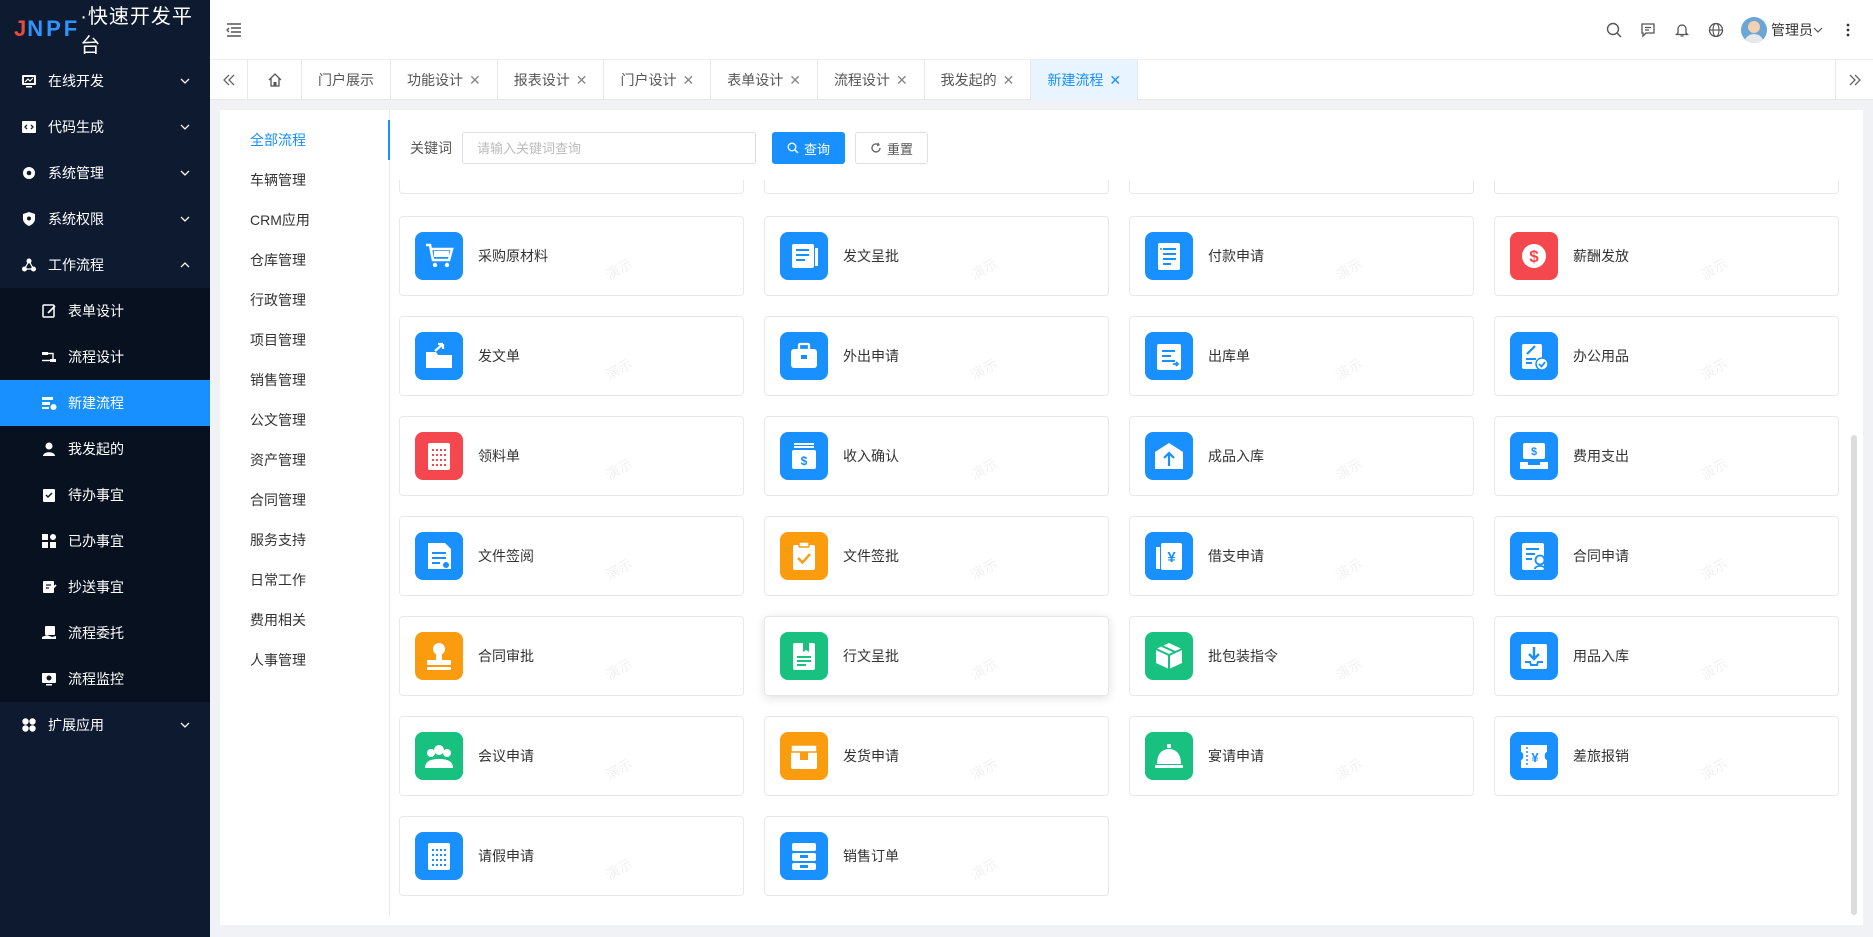 The height and width of the screenshot is (937, 1873). What do you see at coordinates (304, 660) in the screenshot?
I see `category-item: 人事管理` at bounding box center [304, 660].